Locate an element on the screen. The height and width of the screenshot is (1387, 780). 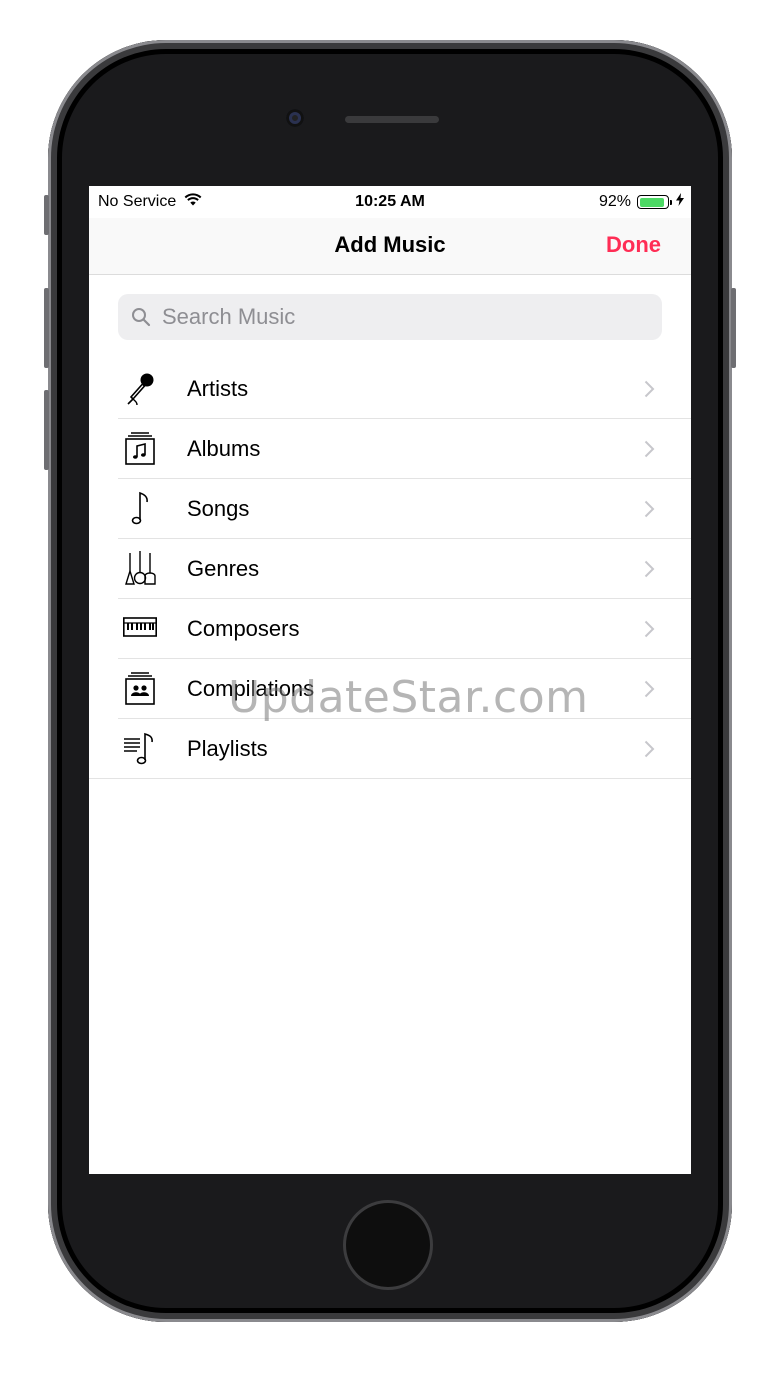
volume-down-button is located at coordinates (46, 430).